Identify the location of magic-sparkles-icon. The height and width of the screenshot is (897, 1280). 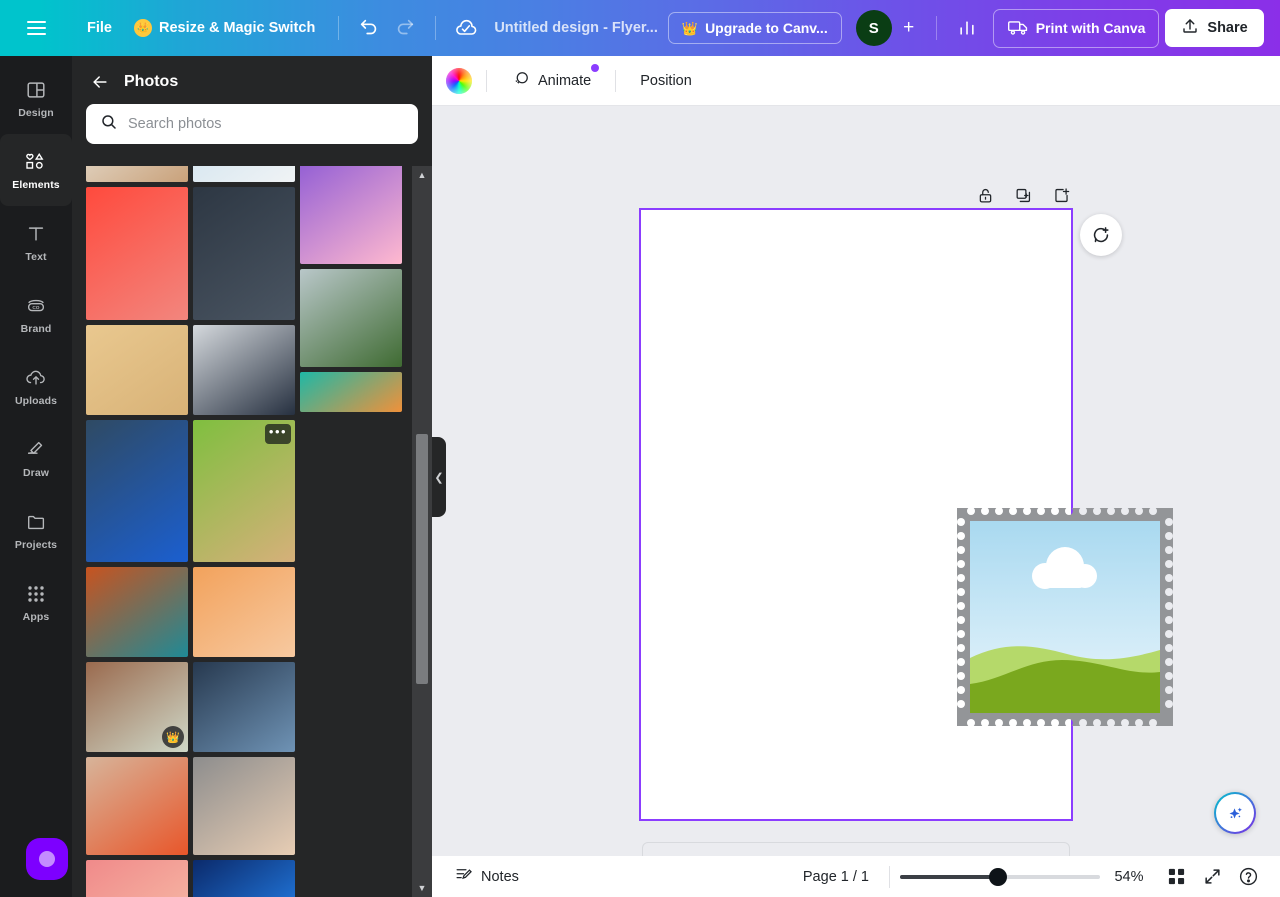
(1235, 813).